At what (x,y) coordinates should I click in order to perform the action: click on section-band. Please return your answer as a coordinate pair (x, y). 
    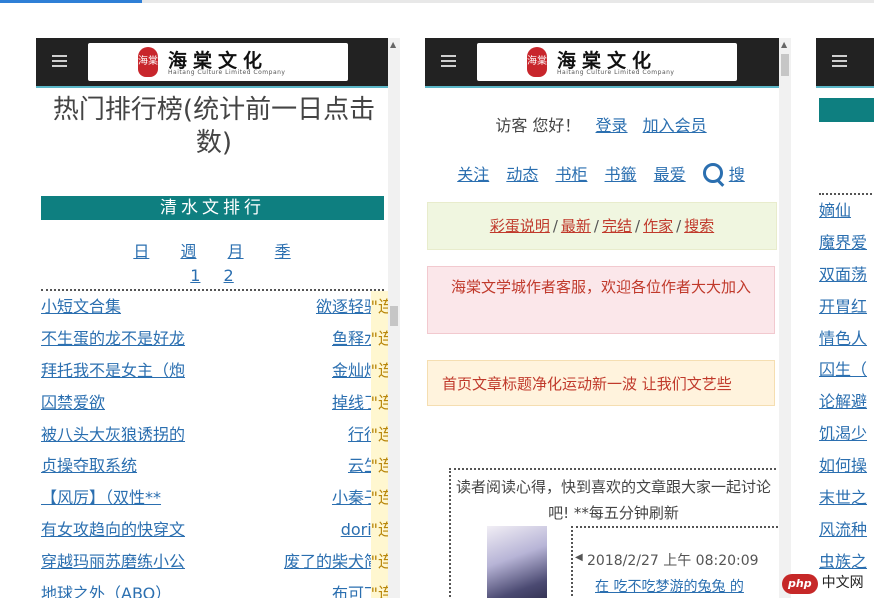
    Looking at the image, I should click on (846, 110).